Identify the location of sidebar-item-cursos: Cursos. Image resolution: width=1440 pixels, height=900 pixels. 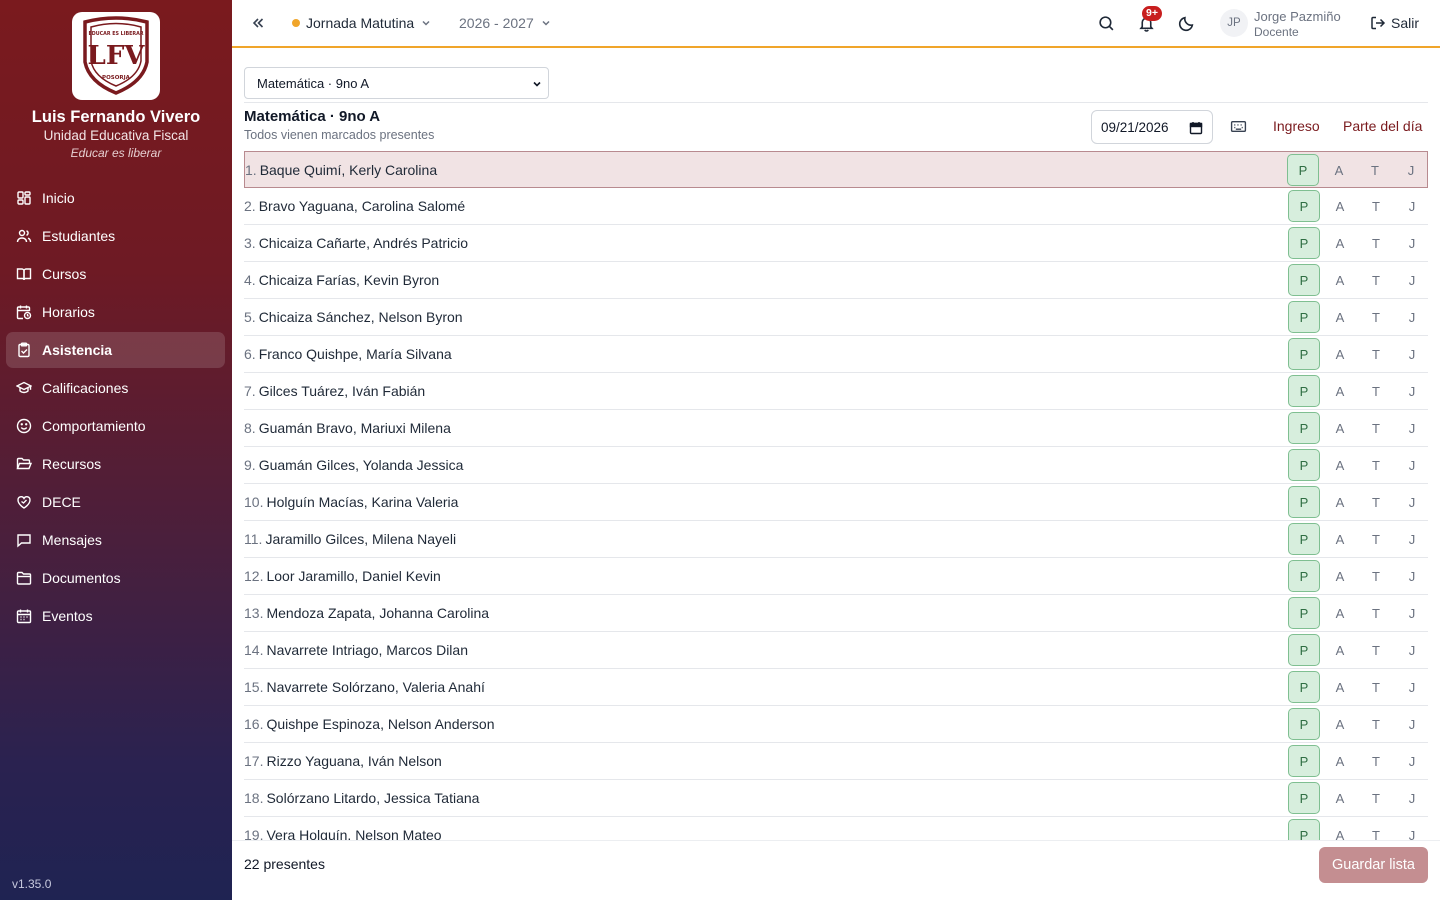
(115, 274).